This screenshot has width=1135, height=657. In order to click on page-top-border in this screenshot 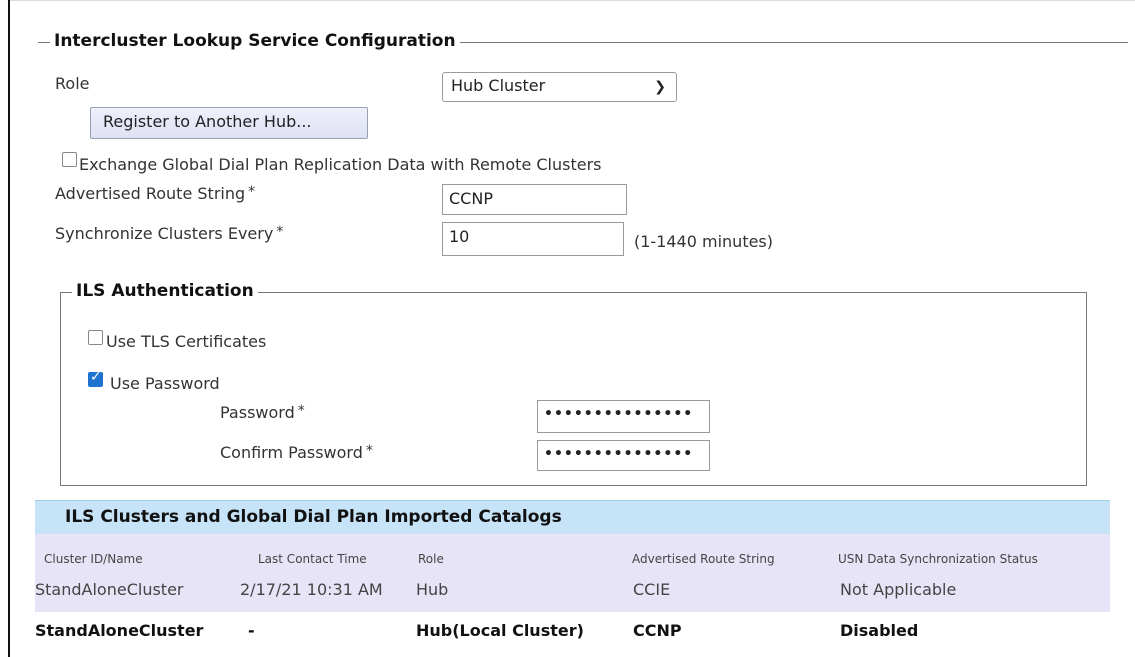, I will do `click(571, 0)`.